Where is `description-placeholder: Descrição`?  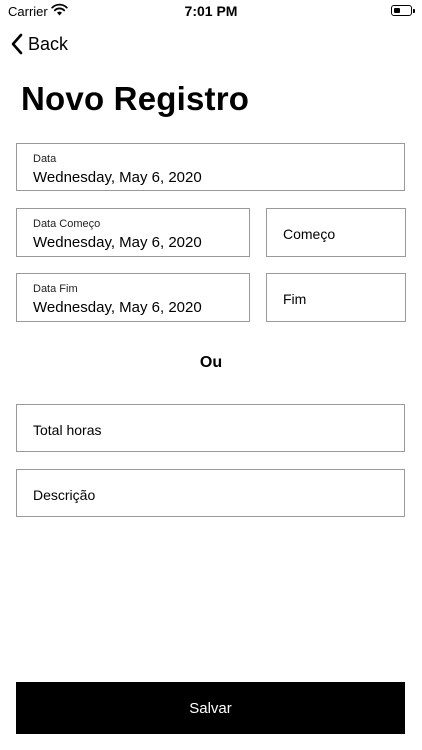 description-placeholder: Descrição is located at coordinates (64, 495).